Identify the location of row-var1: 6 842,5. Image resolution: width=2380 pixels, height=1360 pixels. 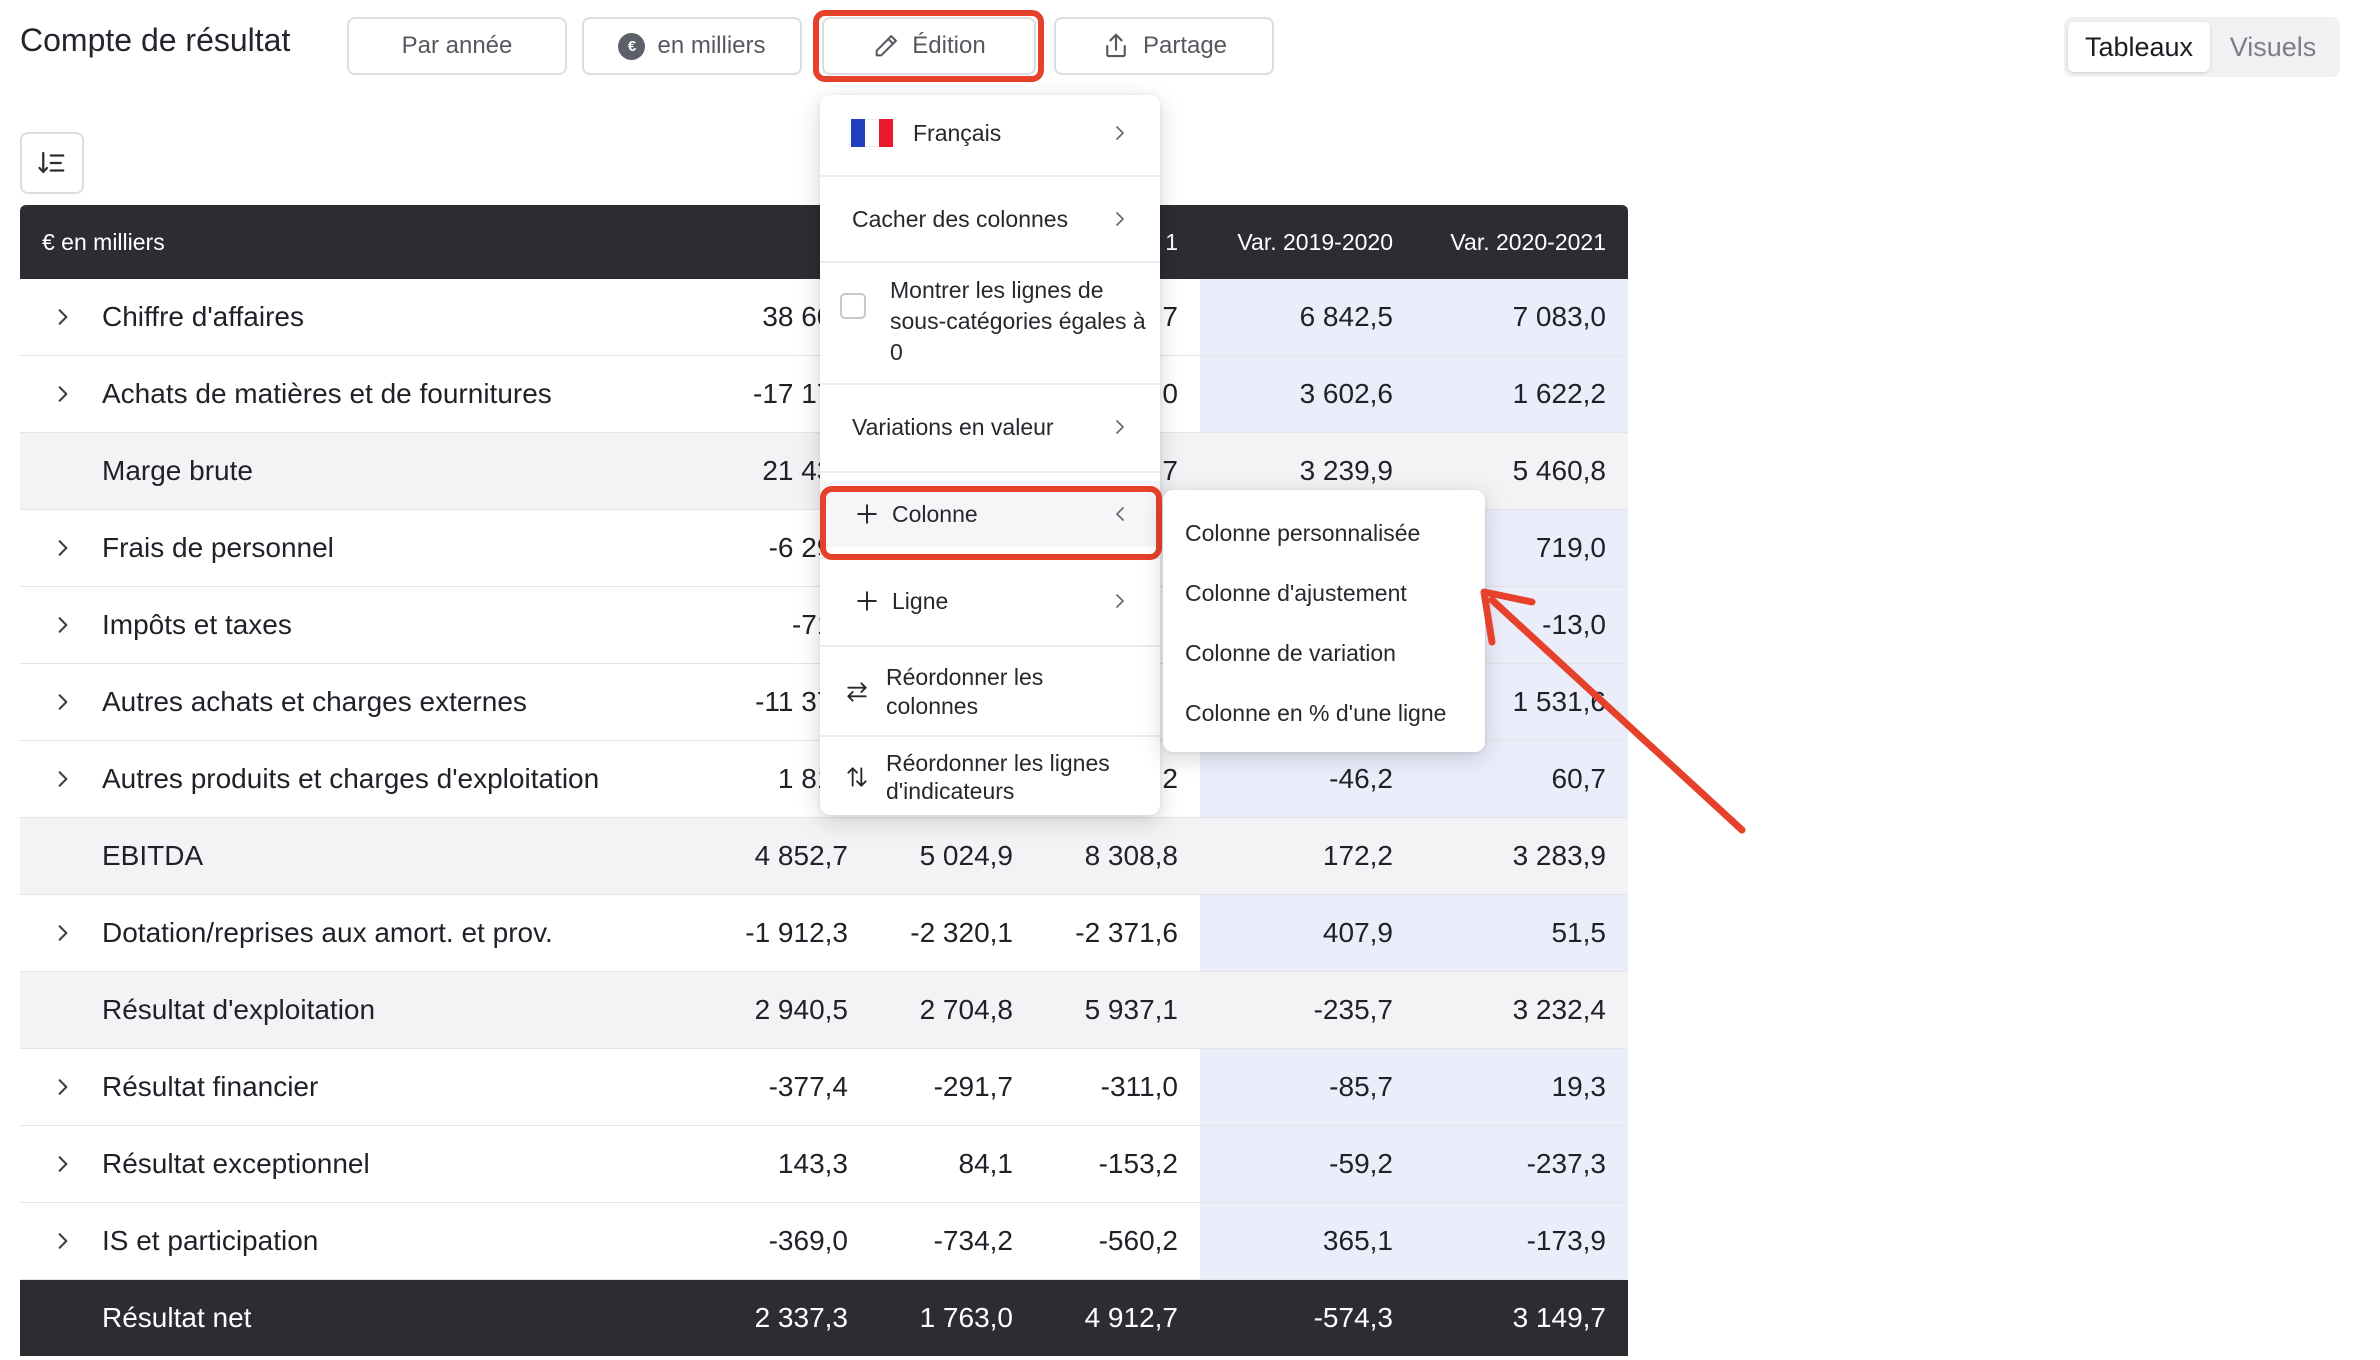
(1307, 317).